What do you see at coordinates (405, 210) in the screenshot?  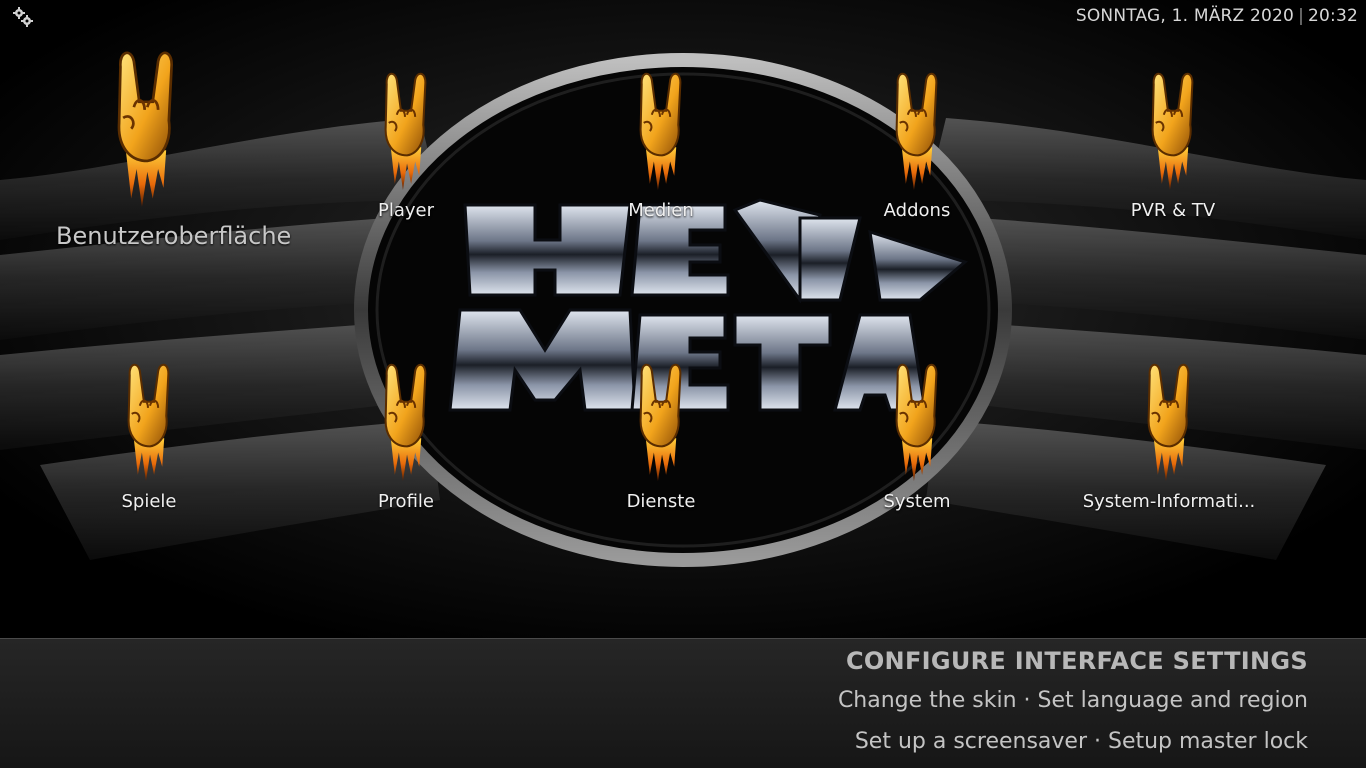 I see `menu-item-label: Player` at bounding box center [405, 210].